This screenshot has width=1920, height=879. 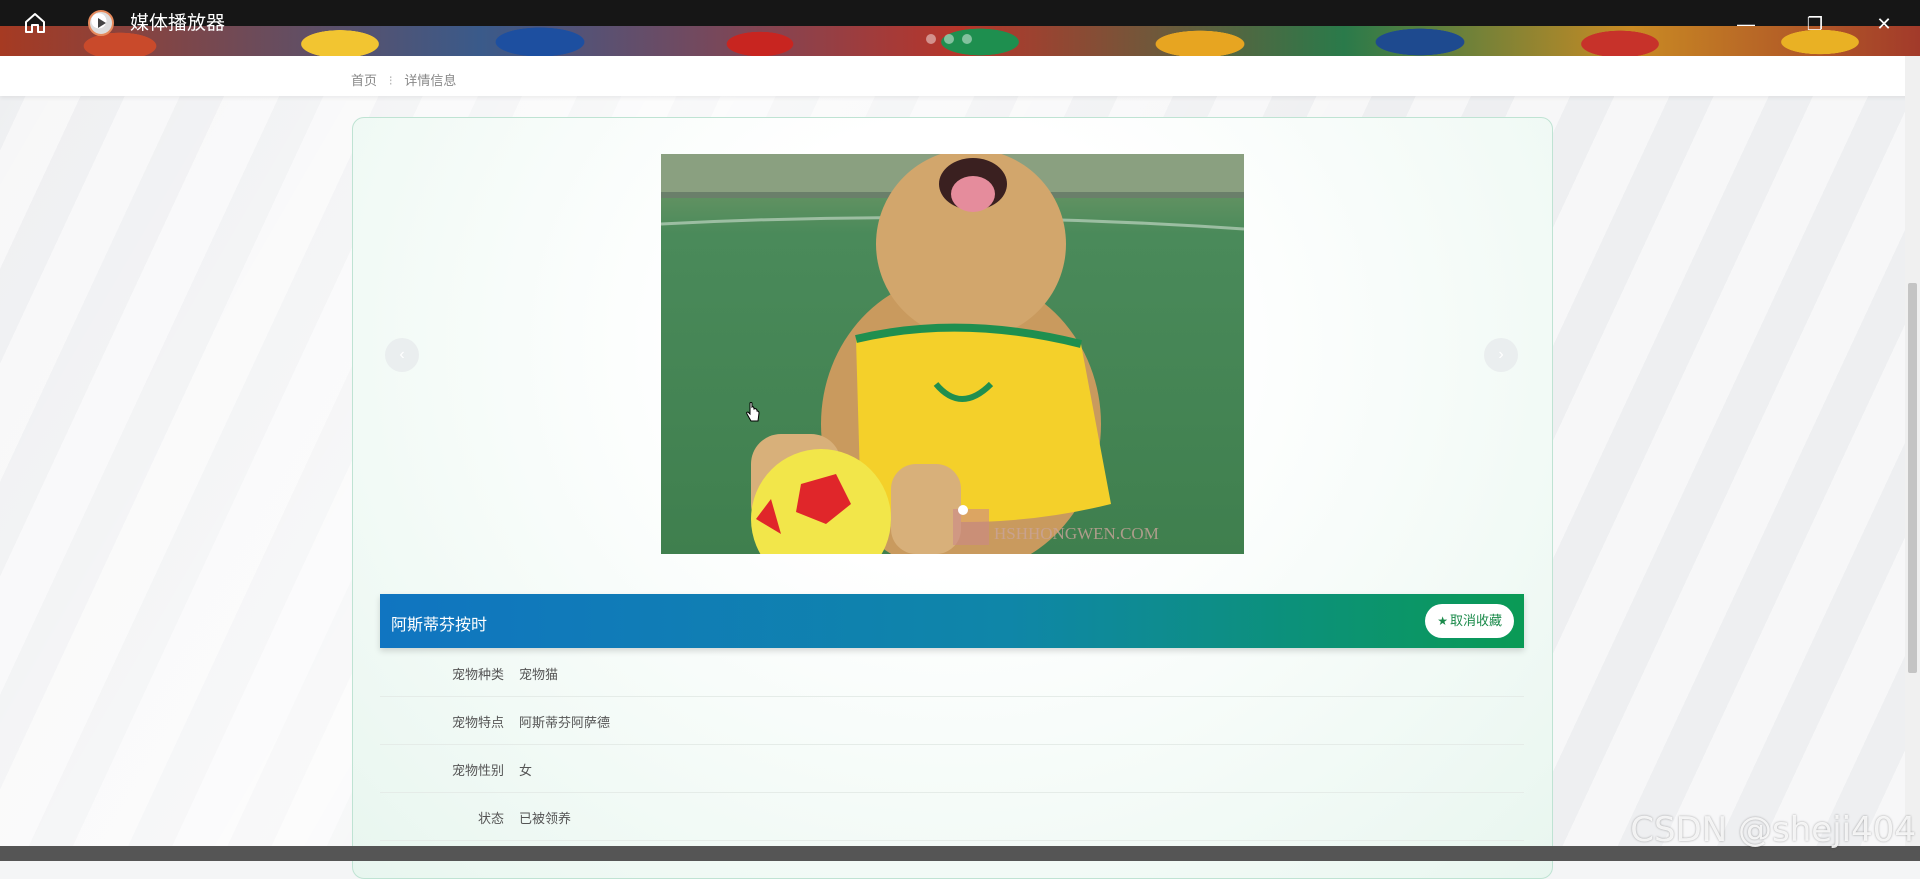 I want to click on vertical-scrollbar, so click(x=1912, y=451).